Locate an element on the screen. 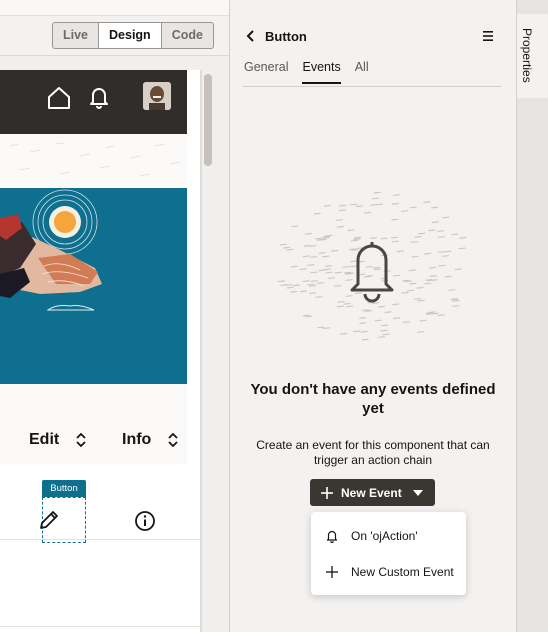 The height and width of the screenshot is (632, 548). menu-item-label: On 'ojAction' is located at coordinates (384, 536).